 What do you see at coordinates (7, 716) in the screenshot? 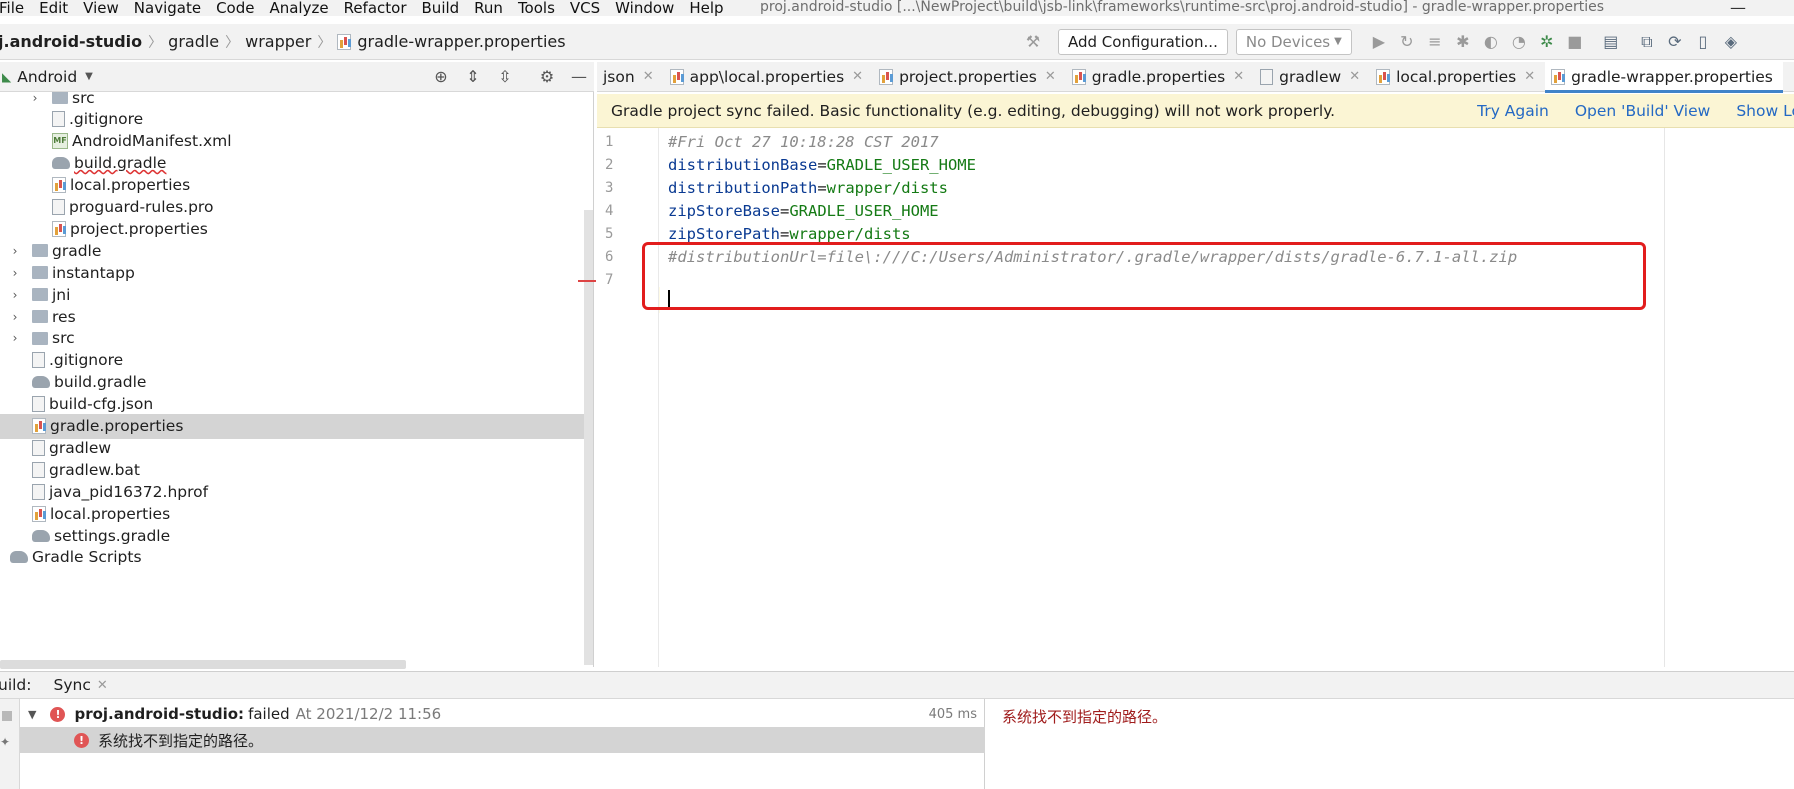
I see `stop-icon` at bounding box center [7, 716].